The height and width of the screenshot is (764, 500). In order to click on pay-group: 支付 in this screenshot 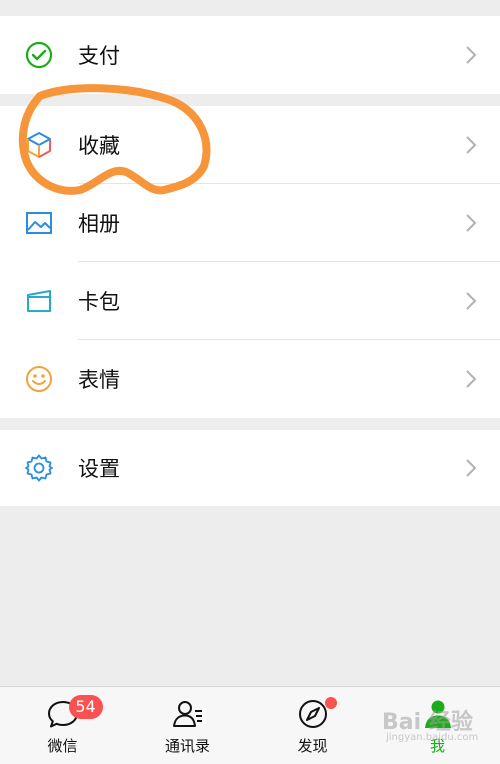, I will do `click(250, 55)`.